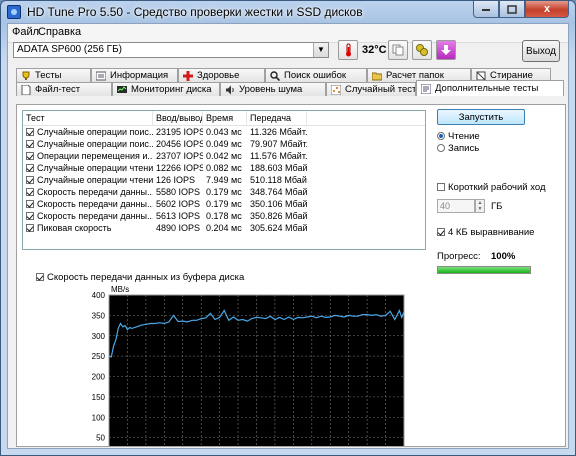  Describe the element at coordinates (53, 75) in the screenshot. I see `tab-benchmark: Тесты` at that location.